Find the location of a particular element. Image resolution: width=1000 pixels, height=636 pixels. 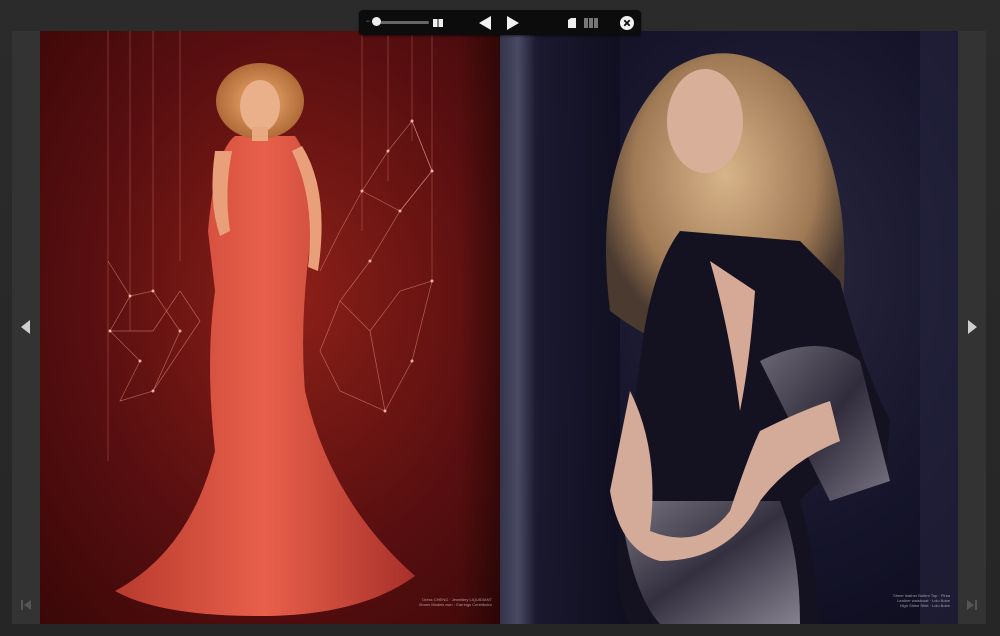

triangle-right-icon is located at coordinates (513, 22).